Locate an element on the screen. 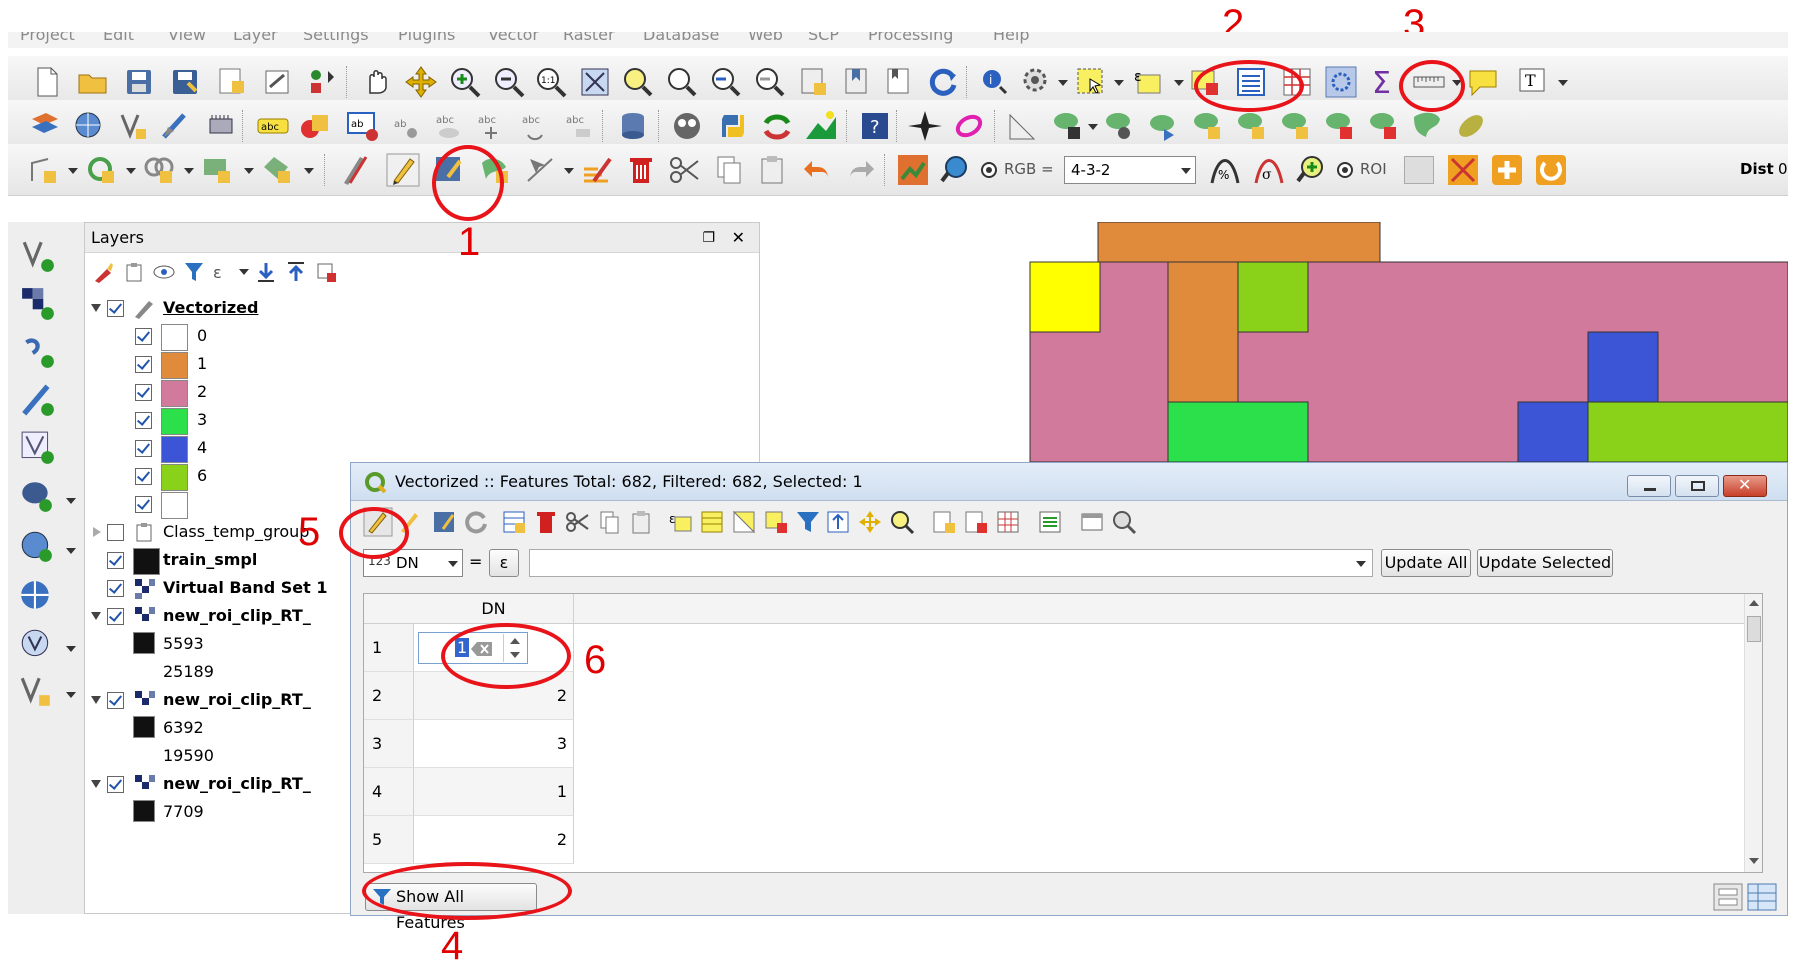 The image size is (1794, 966). expression-input is located at coordinates (951, 563).